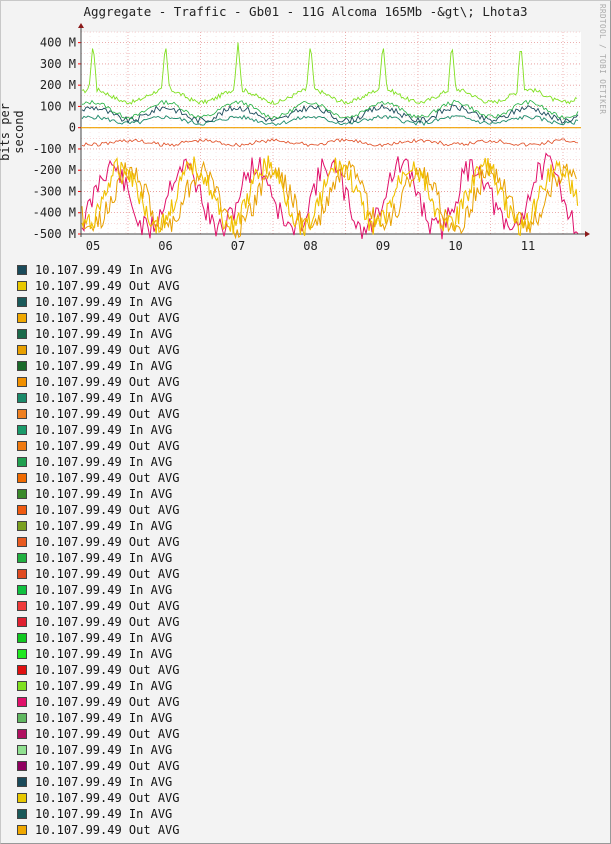 The width and height of the screenshot is (611, 844). Describe the element at coordinates (165, 246) in the screenshot. I see `x-tick-label: 06` at that location.